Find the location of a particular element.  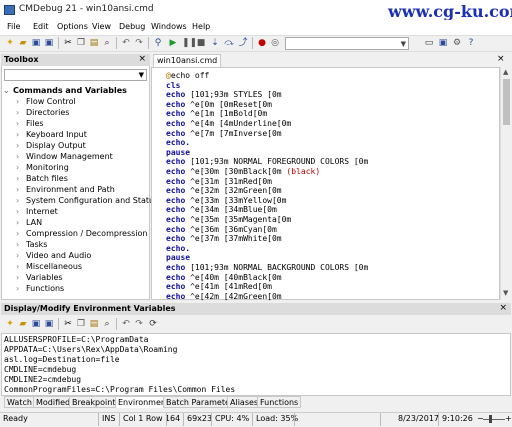

tree-item: › LAN is located at coordinates (29, 222).